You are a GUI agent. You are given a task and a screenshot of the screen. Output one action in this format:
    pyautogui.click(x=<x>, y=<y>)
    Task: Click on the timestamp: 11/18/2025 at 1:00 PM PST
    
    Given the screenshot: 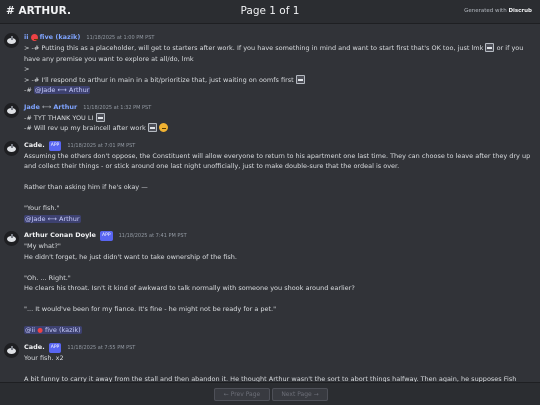 What is the action you would take?
    pyautogui.click(x=120, y=38)
    